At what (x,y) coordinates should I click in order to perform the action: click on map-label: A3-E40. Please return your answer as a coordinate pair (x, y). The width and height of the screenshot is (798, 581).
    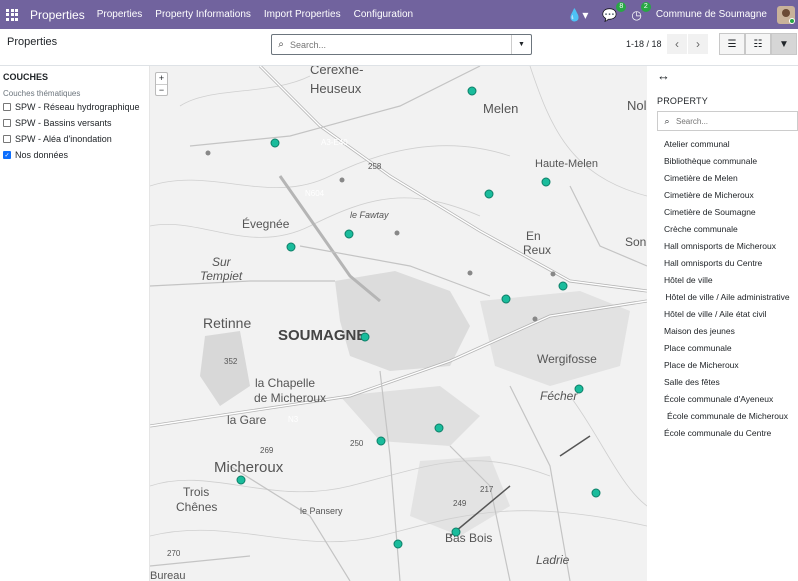
    Looking at the image, I should click on (334, 142).